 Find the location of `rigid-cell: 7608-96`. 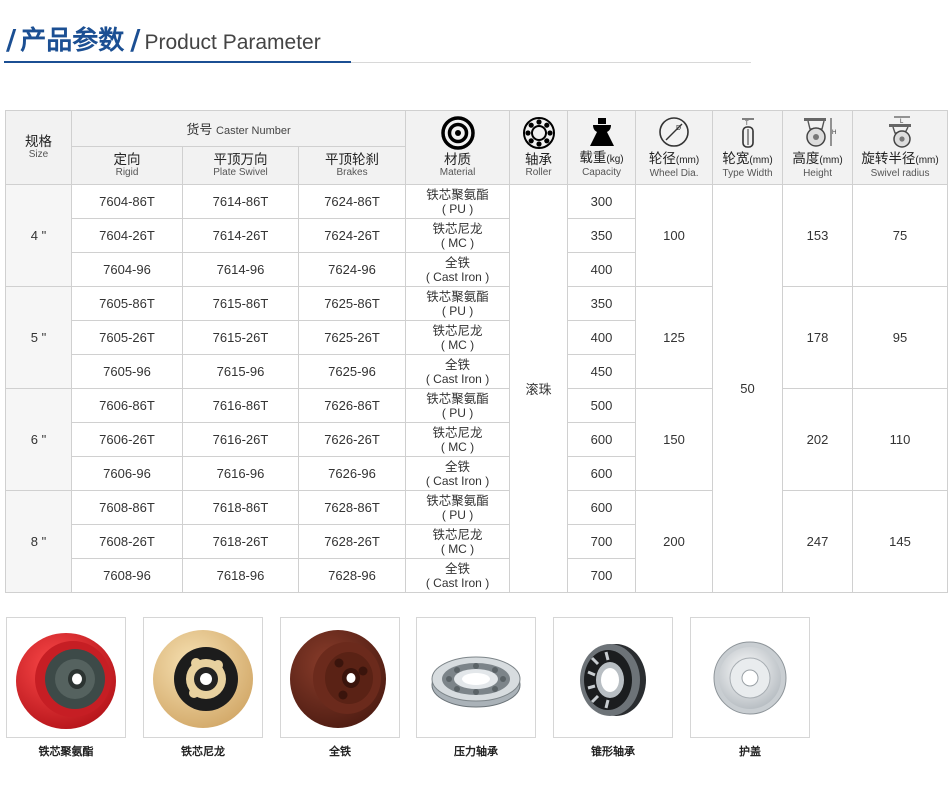

rigid-cell: 7608-96 is located at coordinates (127, 575).